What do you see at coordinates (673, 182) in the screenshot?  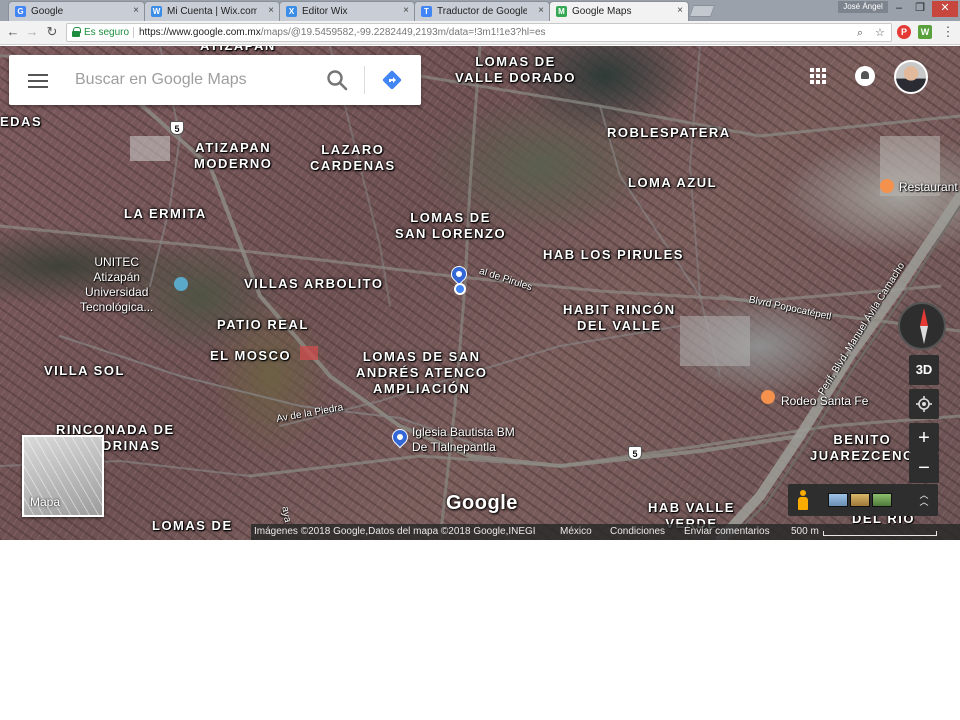 I see `place-label: LOMA AZUL` at bounding box center [673, 182].